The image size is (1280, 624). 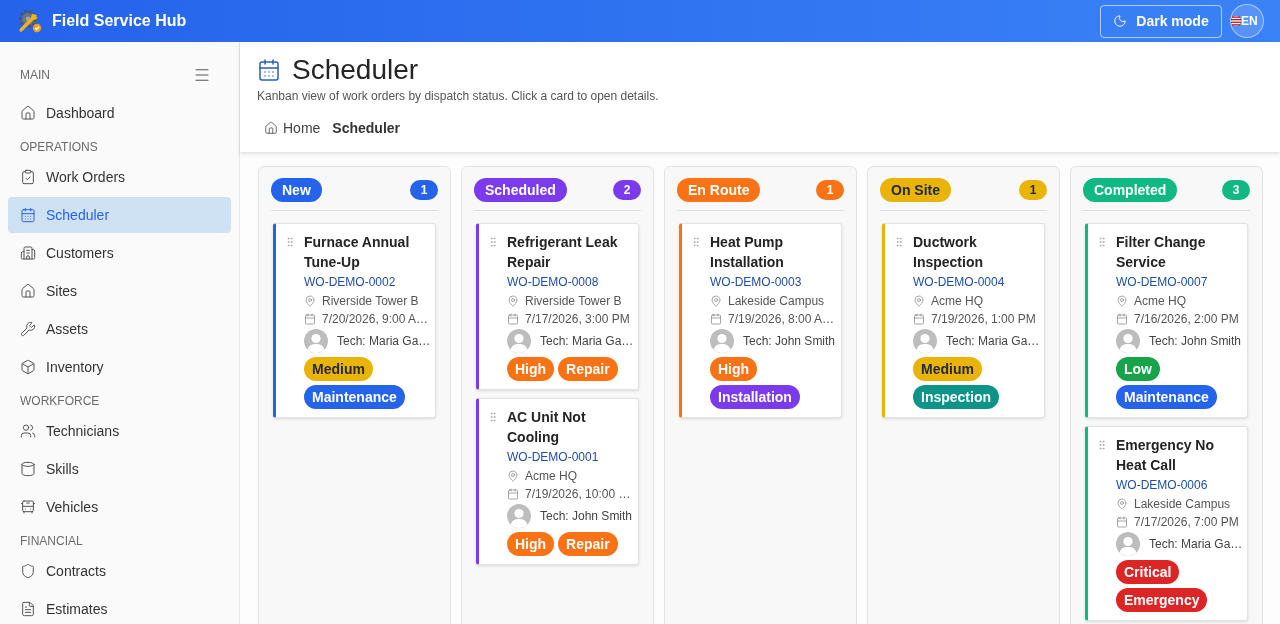 I want to click on work-order-number: WO-DEMO-0003, so click(x=756, y=282).